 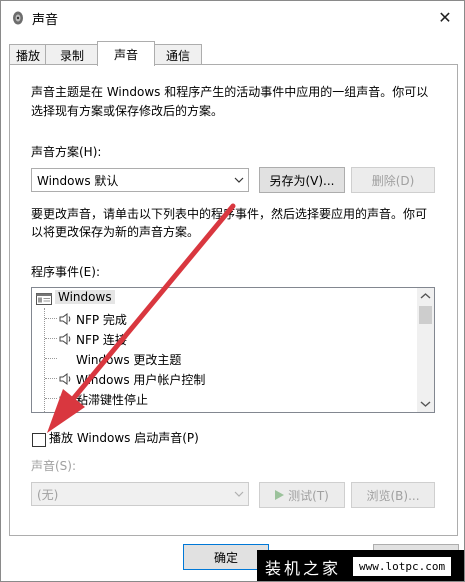 What do you see at coordinates (54, 466) in the screenshot?
I see `sound-label: 声音(S):` at bounding box center [54, 466].